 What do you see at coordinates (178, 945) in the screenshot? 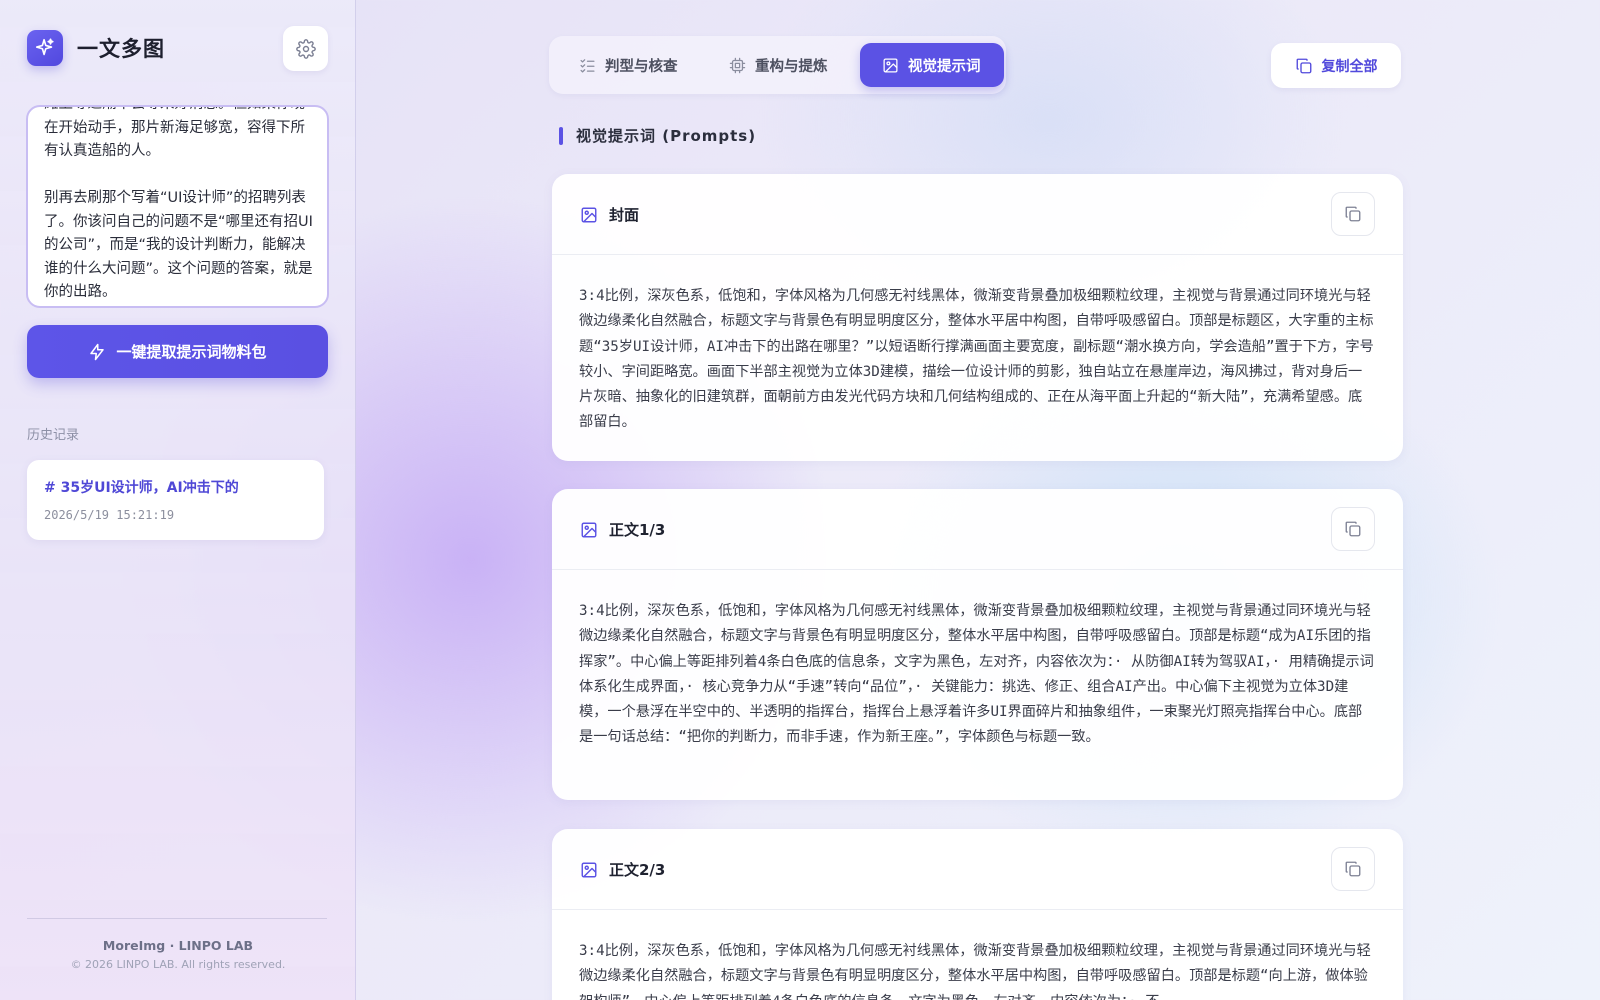
I see `footer-brand: MoreImg · LINPO LAB` at bounding box center [178, 945].